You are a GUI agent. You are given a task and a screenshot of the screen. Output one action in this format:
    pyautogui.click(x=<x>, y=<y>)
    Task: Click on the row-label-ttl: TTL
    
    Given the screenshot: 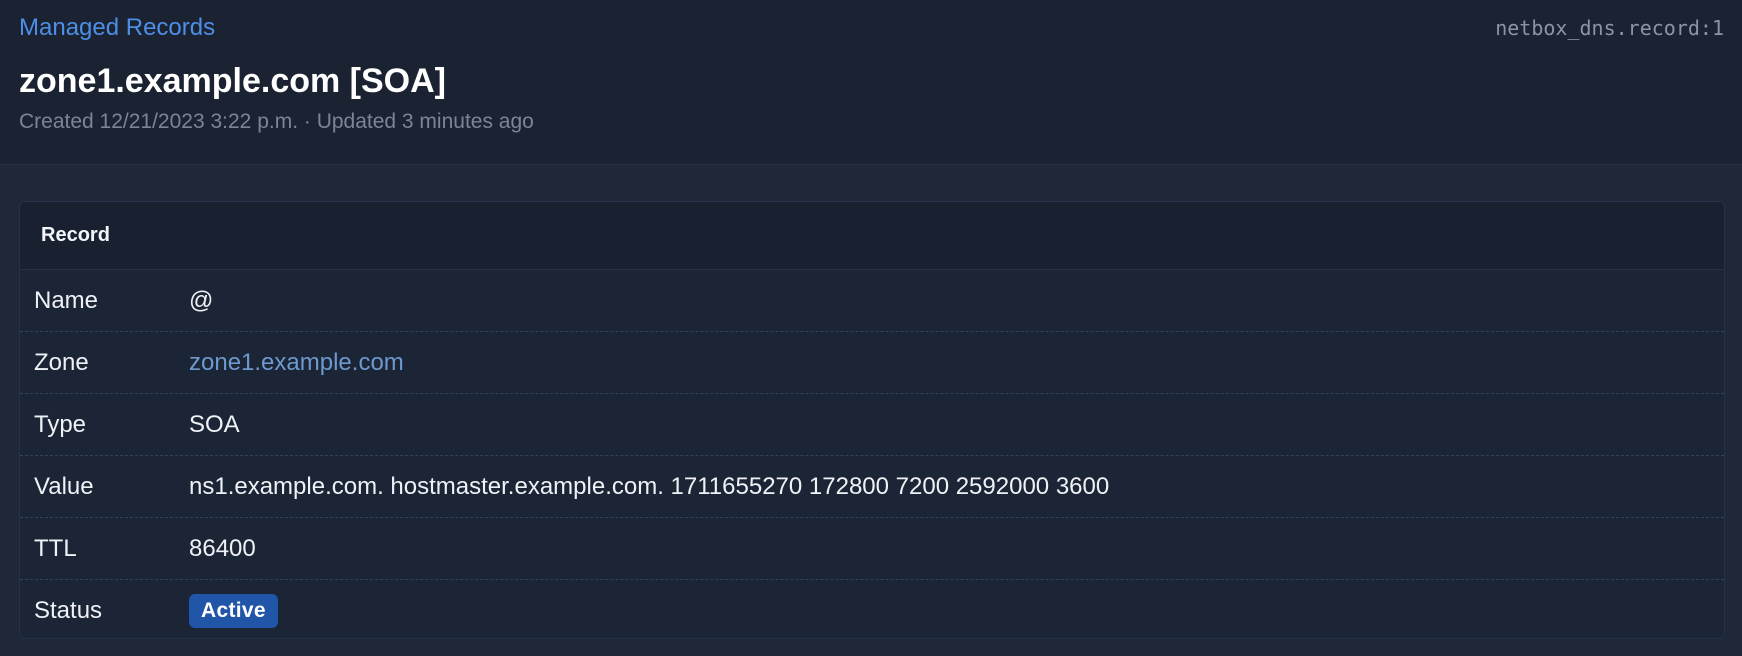 What is the action you would take?
    pyautogui.click(x=55, y=548)
    